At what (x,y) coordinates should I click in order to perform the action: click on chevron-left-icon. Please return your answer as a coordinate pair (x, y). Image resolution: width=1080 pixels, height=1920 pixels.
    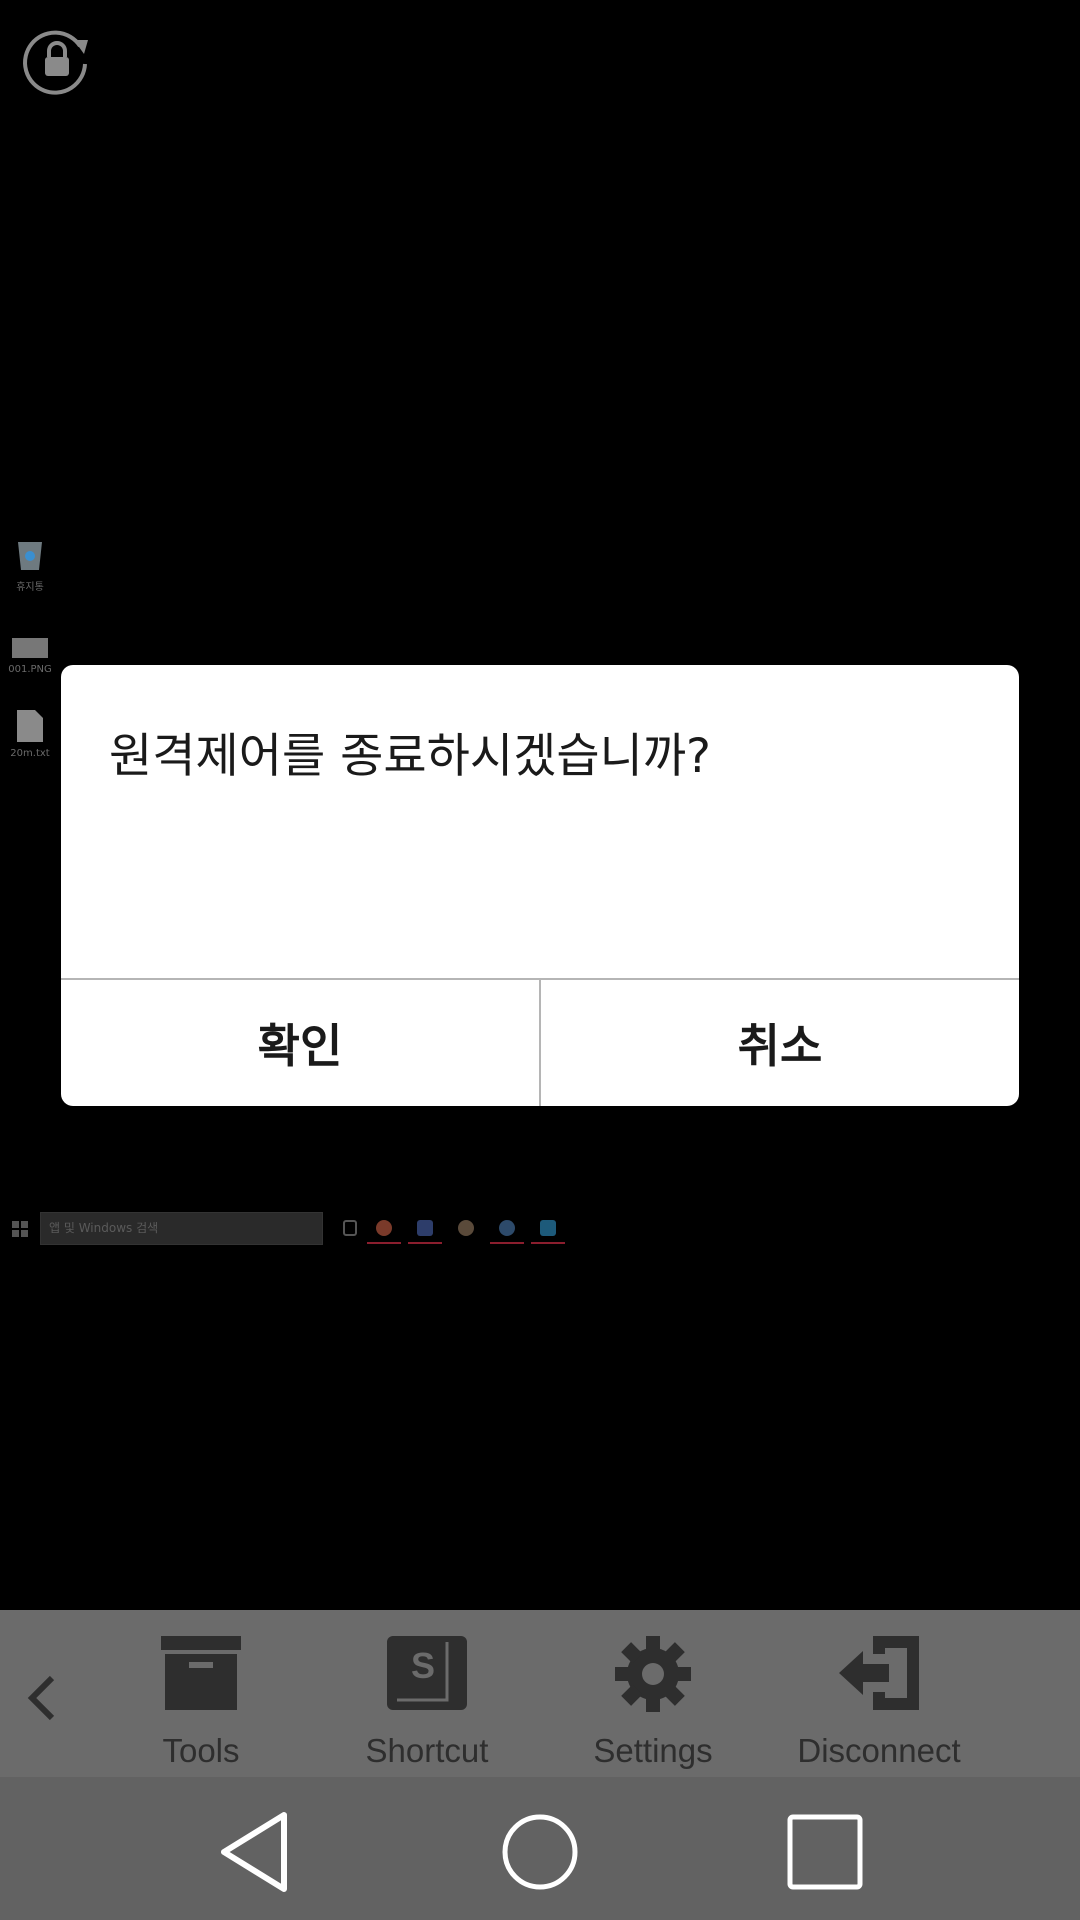
    Looking at the image, I should click on (41, 1698).